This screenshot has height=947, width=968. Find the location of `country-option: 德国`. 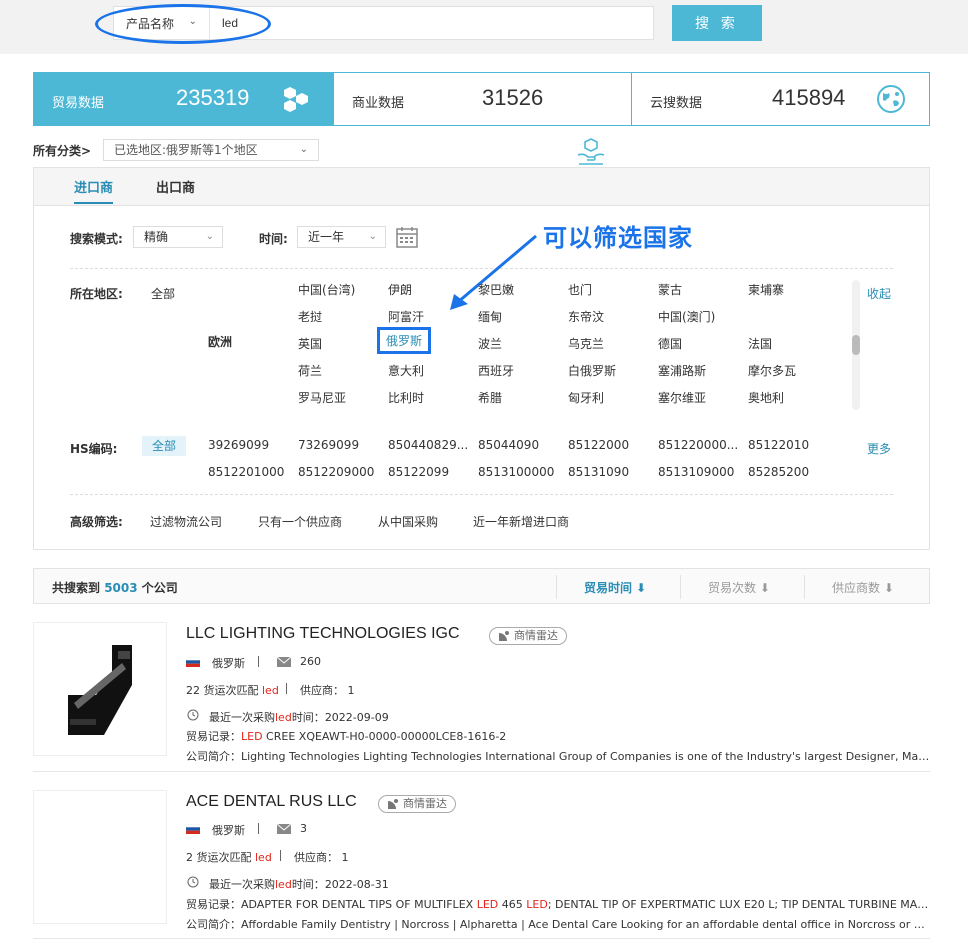

country-option: 德国 is located at coordinates (670, 343).